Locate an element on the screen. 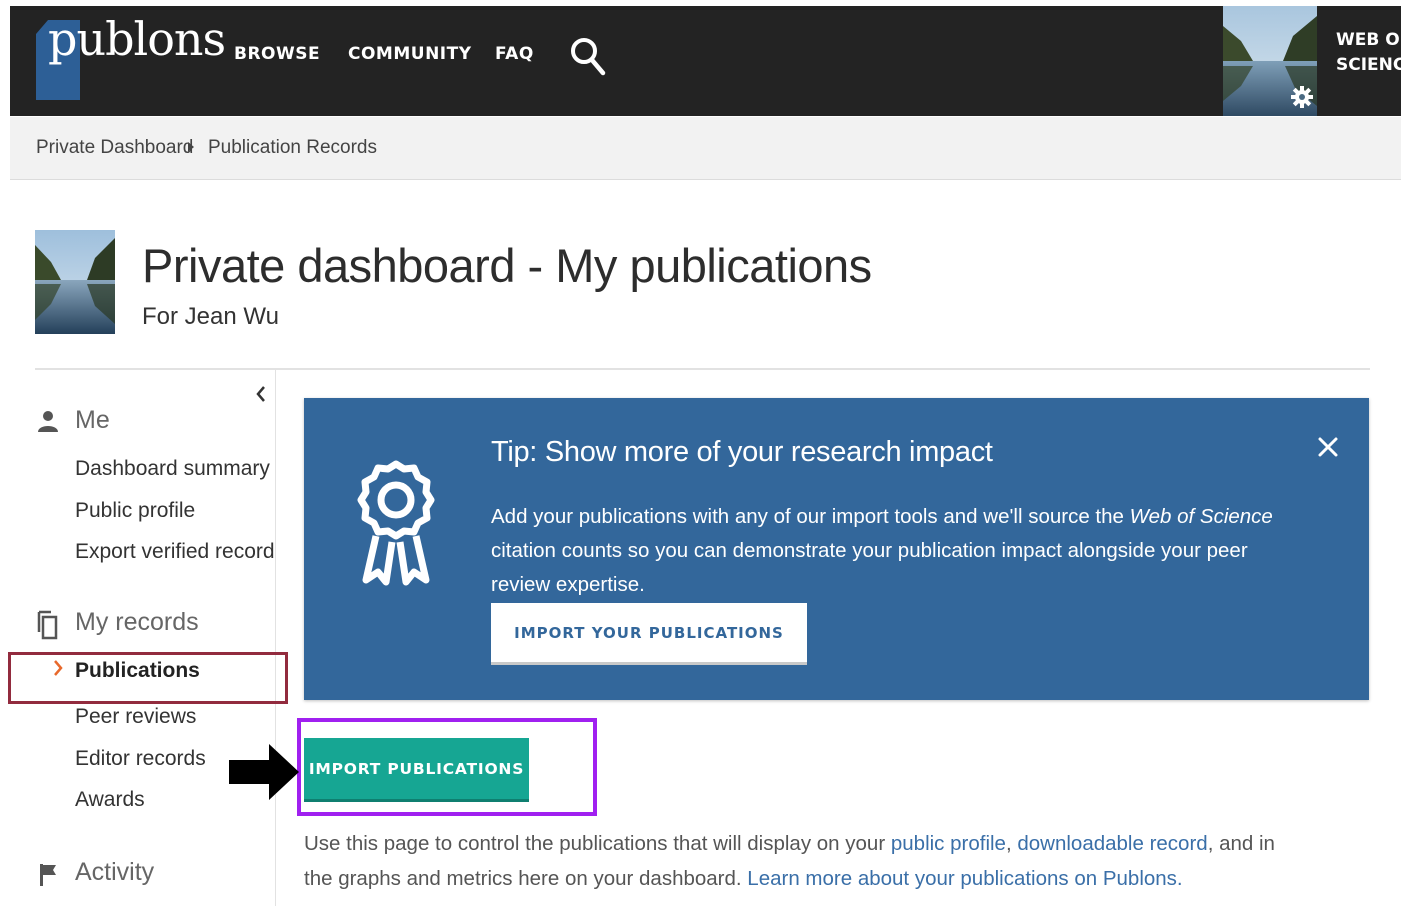 This screenshot has width=1401, height=906. sidebar-section-me: Me is located at coordinates (92, 420).